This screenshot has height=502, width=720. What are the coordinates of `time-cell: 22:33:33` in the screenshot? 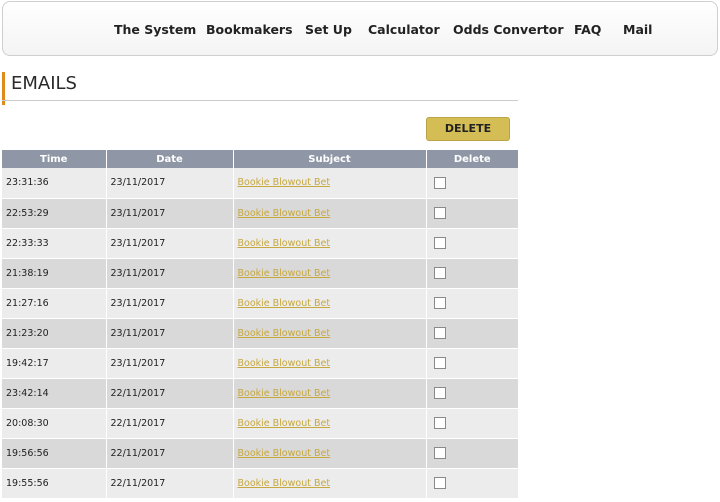 It's located at (54, 243).